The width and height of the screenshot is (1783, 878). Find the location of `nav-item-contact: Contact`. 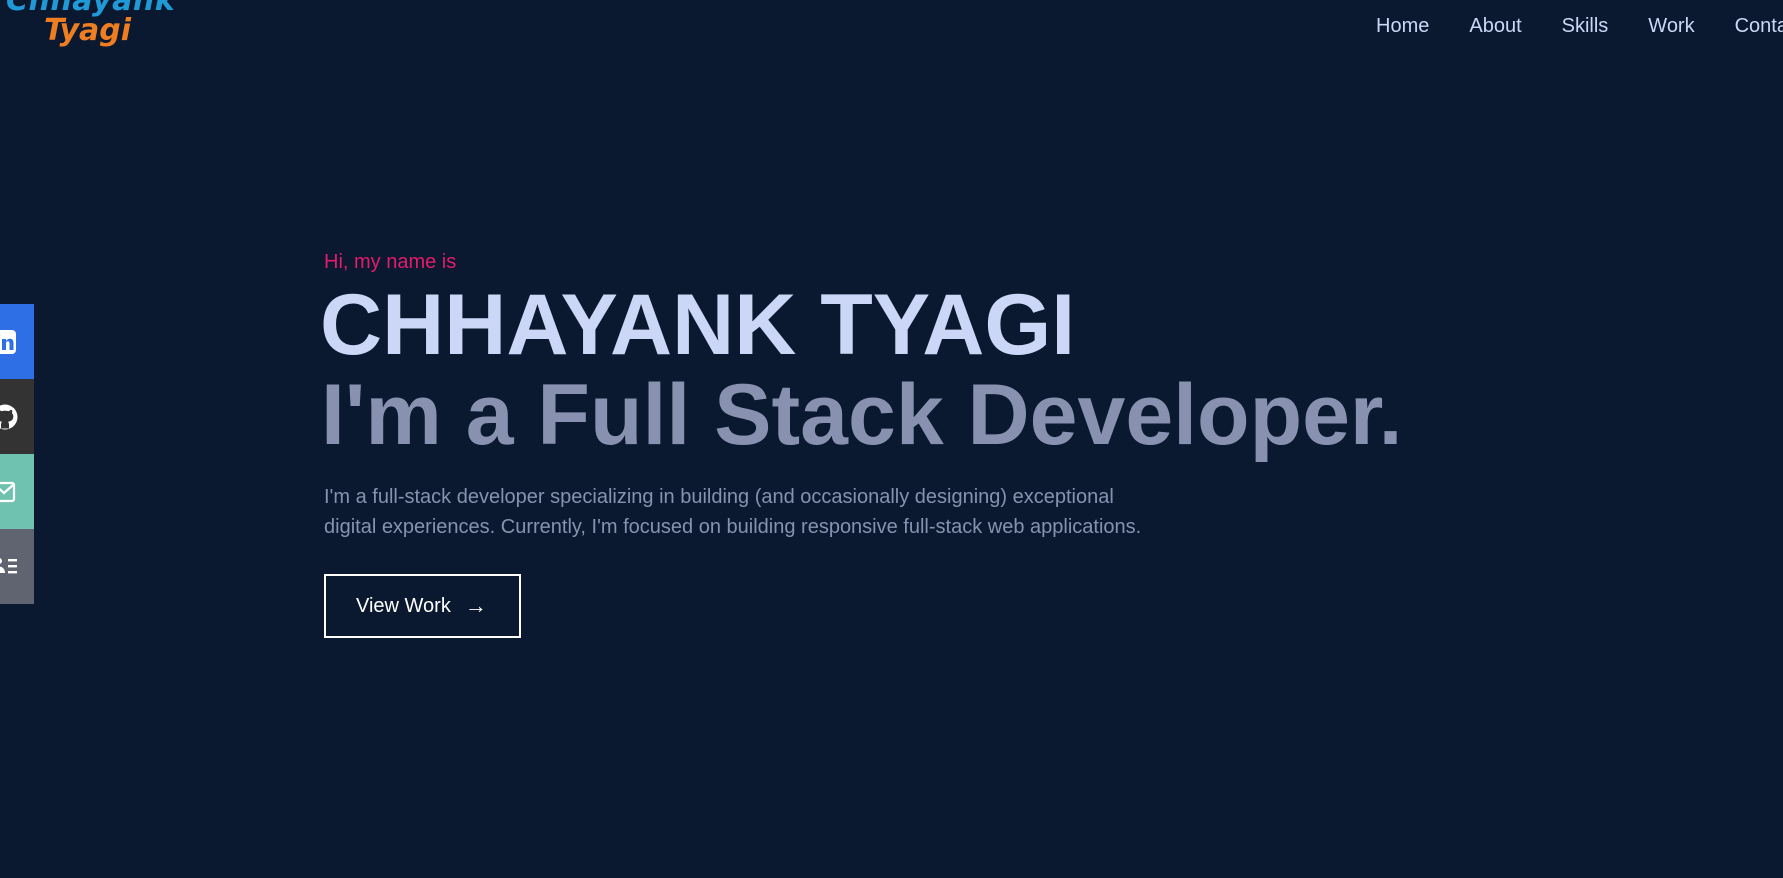

nav-item-contact: Contact is located at coordinates (1759, 26).